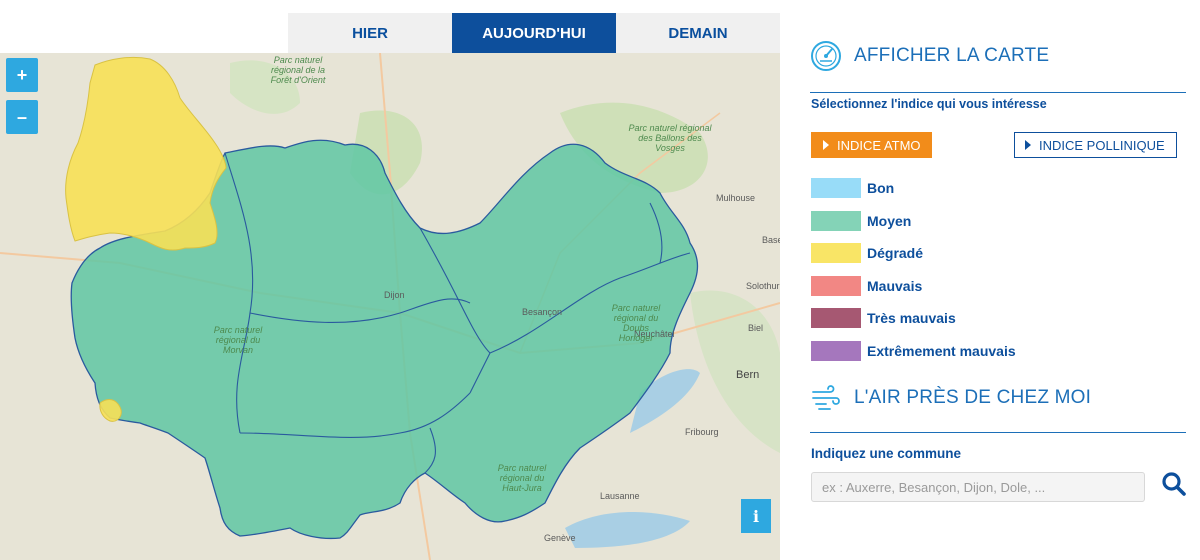  I want to click on indice-pollinique-button: INDICE POLLINIQUE, so click(1095, 145).